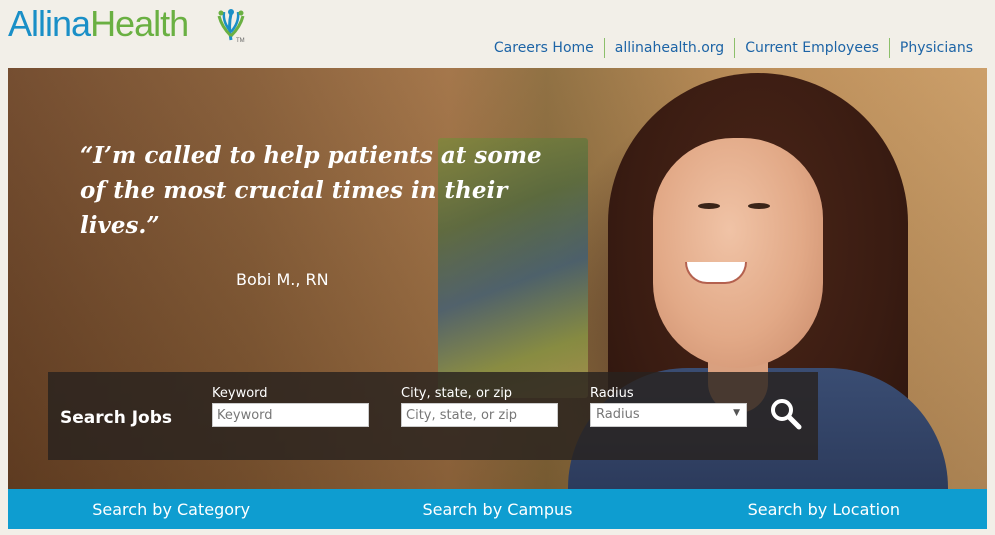 The height and width of the screenshot is (535, 995). What do you see at coordinates (759, 206) in the screenshot?
I see `hero-person-eye-right` at bounding box center [759, 206].